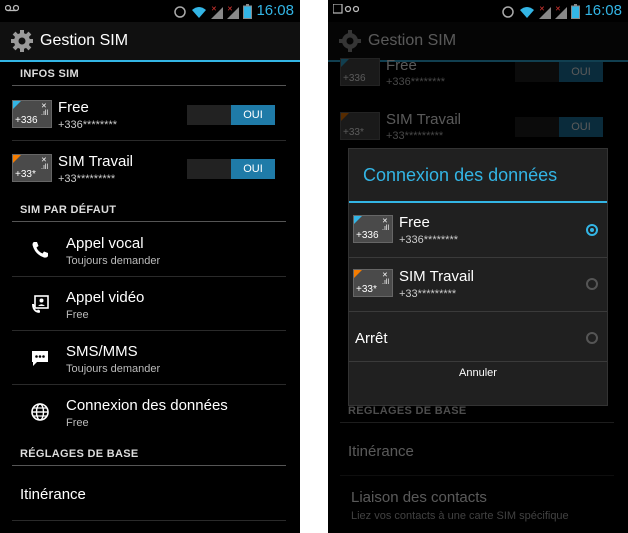 This screenshot has height=533, width=628. I want to click on item-title: Appel vocal, so click(105, 243).